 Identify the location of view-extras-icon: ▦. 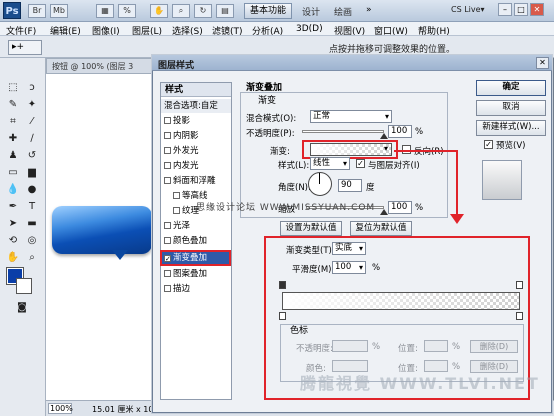
(105, 11).